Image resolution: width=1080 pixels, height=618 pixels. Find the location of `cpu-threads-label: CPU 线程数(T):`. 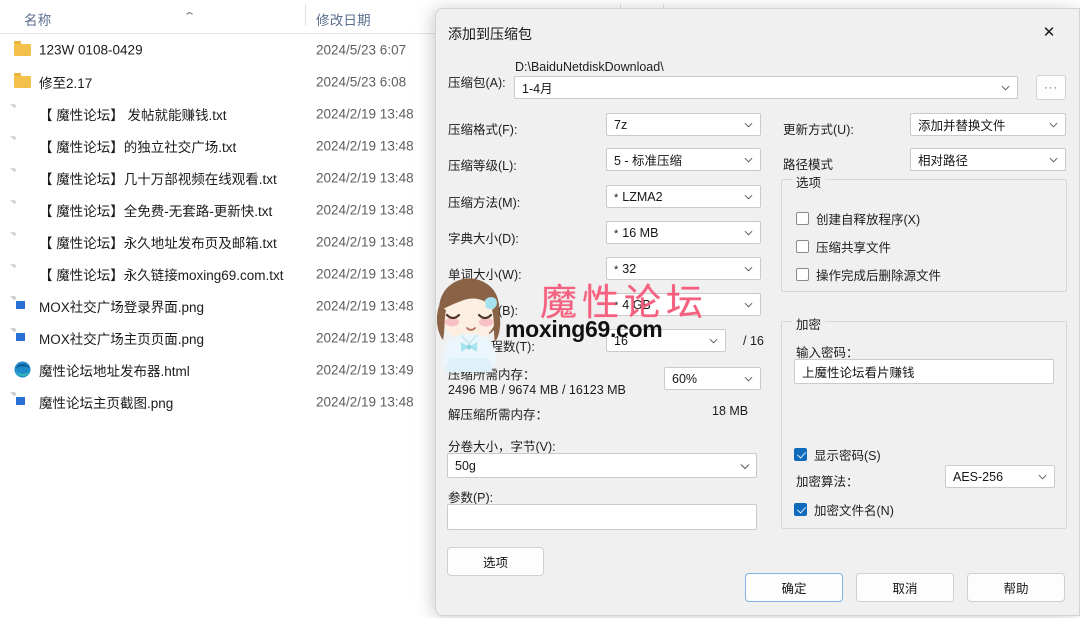

cpu-threads-label: CPU 线程数(T): is located at coordinates (491, 347).